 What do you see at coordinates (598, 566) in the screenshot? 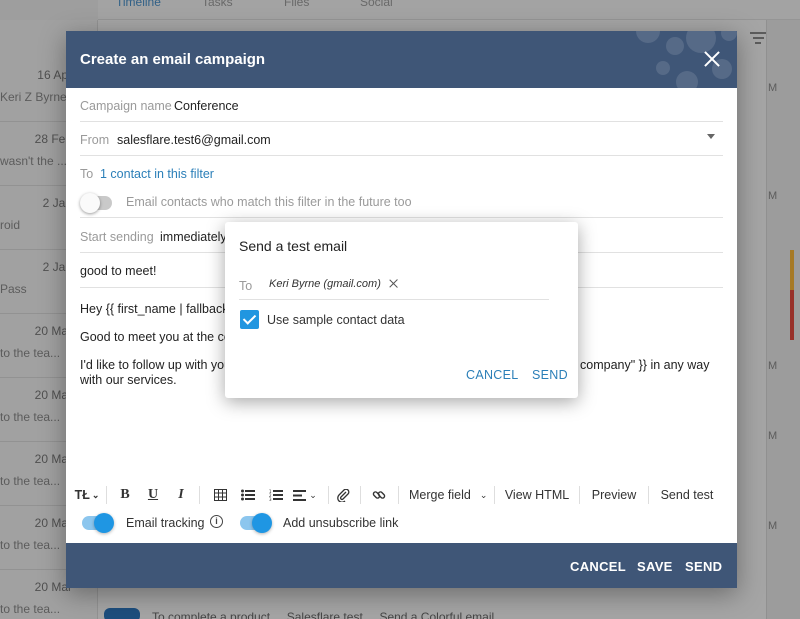
I see `cancel-button: CANCEL` at bounding box center [598, 566].